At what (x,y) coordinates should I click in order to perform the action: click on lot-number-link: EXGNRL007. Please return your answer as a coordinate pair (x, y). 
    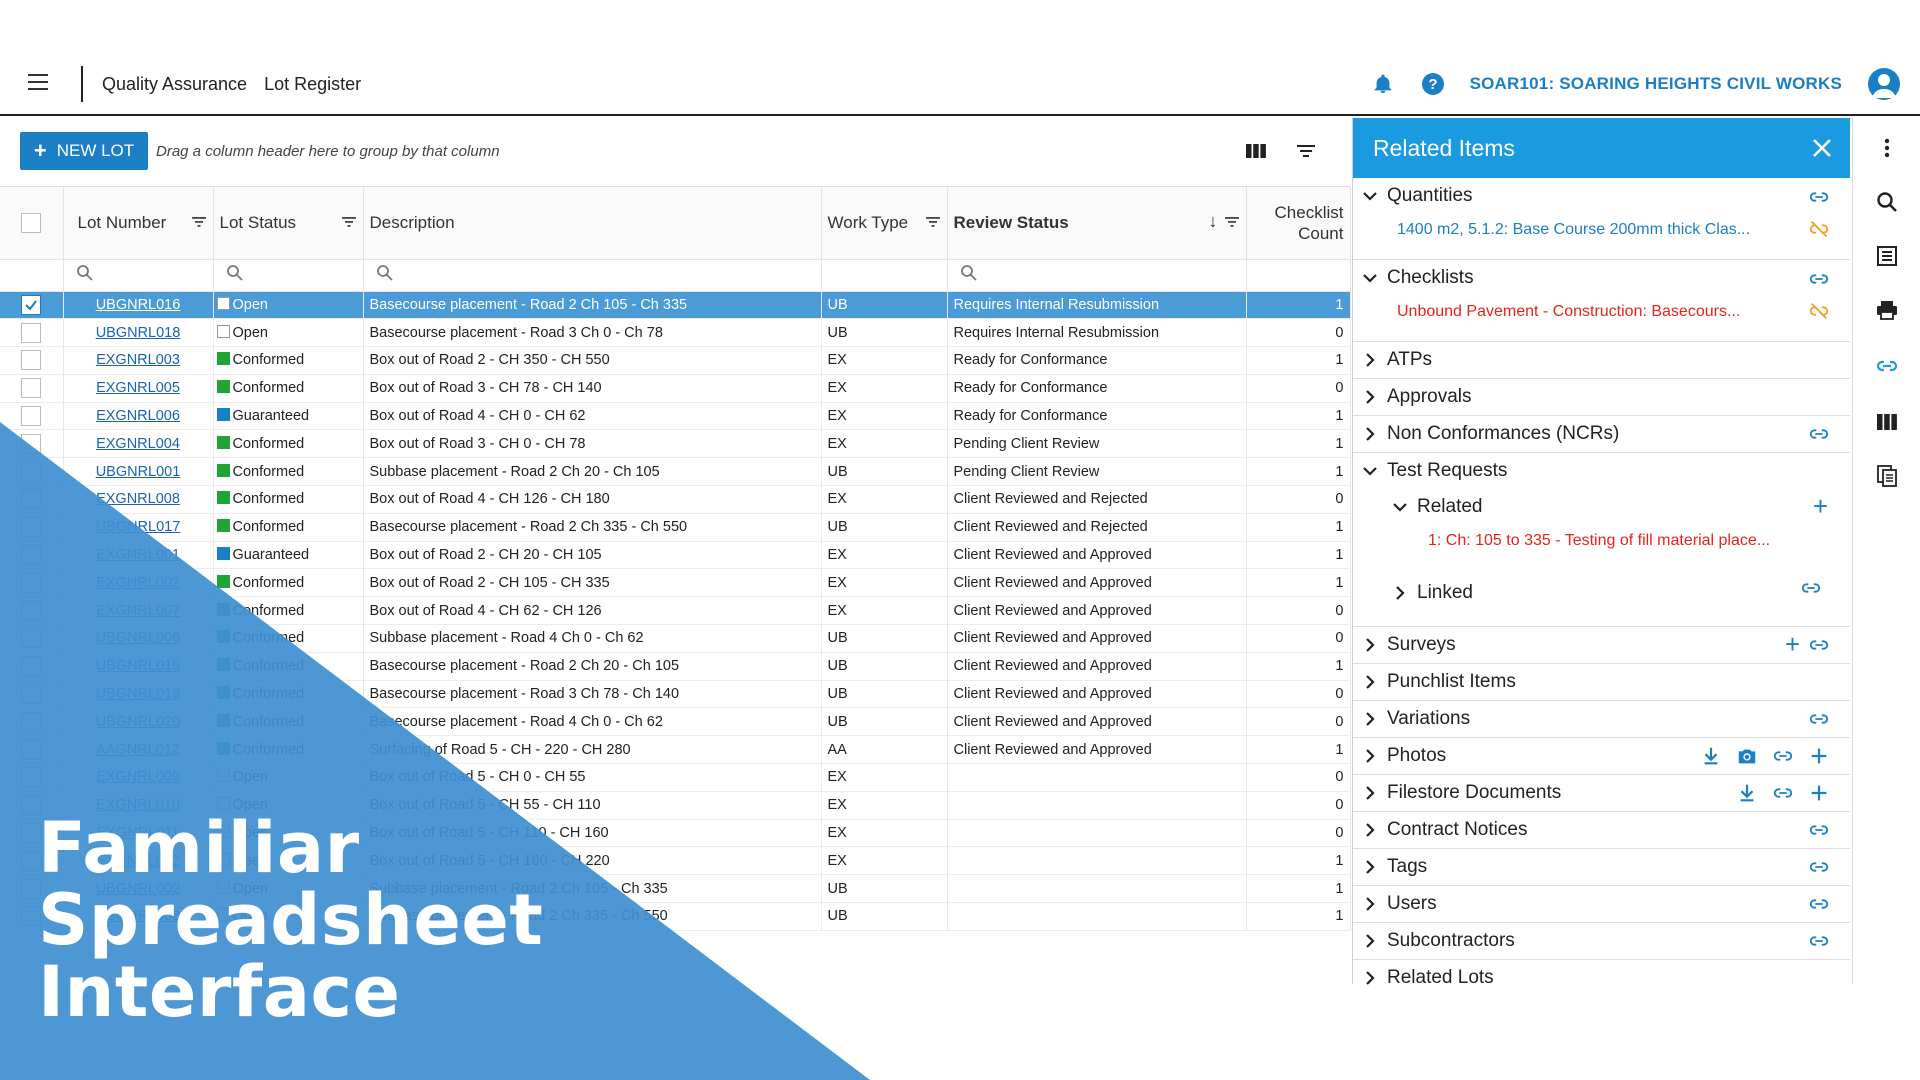
    Looking at the image, I should click on (138, 611).